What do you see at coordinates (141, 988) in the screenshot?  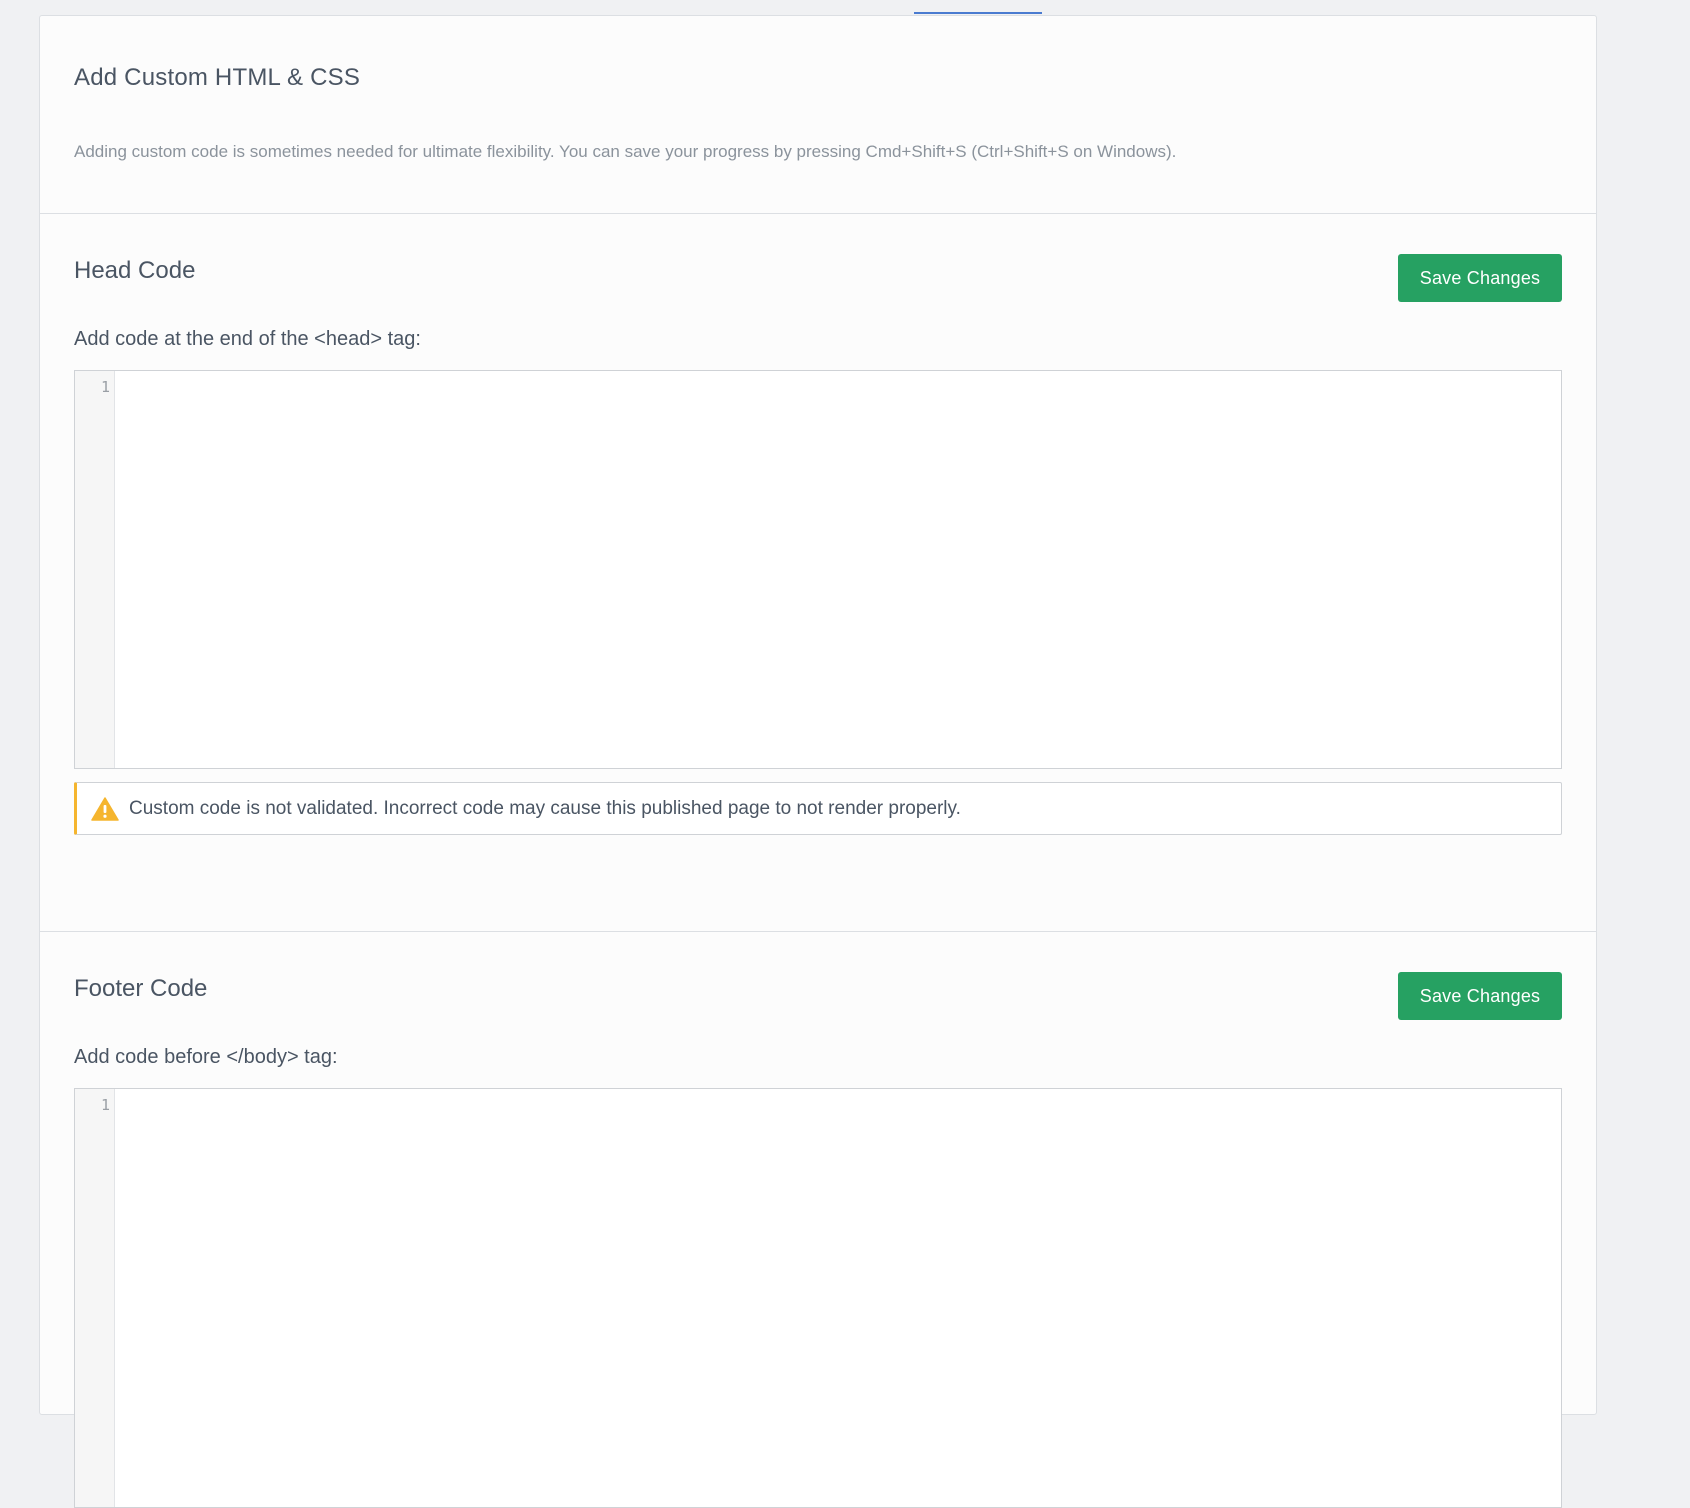 I see `footer-code-title: Footer Code` at bounding box center [141, 988].